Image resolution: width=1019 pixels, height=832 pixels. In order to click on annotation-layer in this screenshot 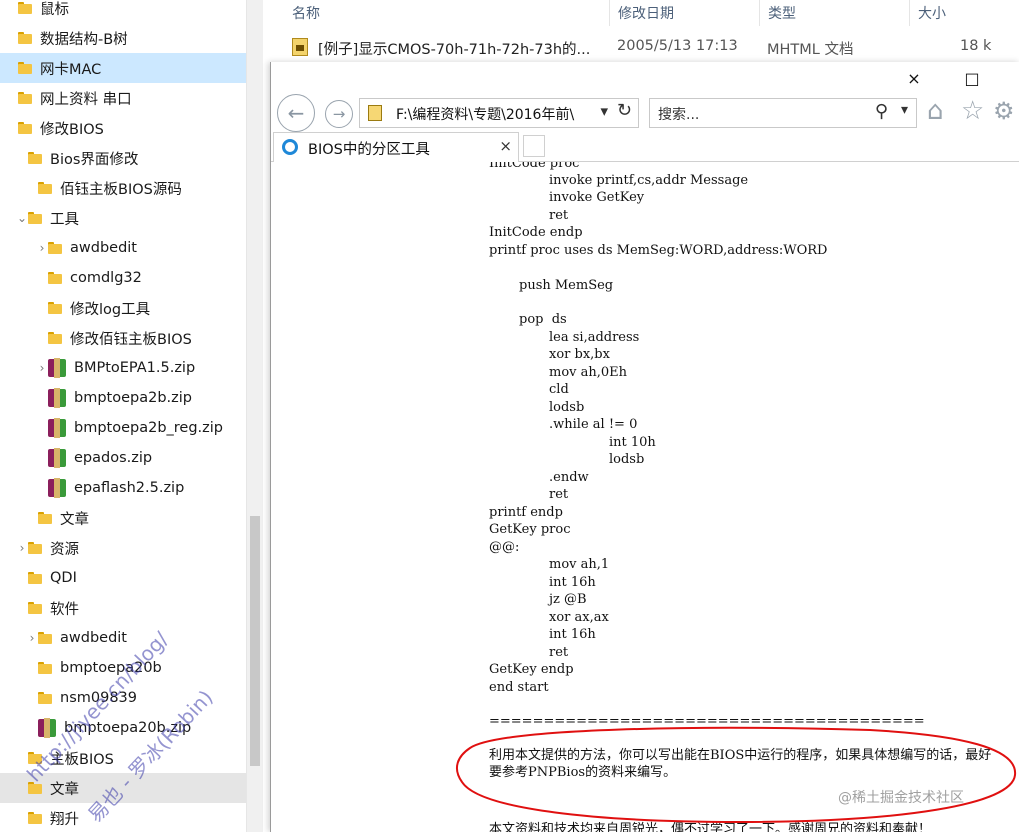, I will do `click(736, 775)`.